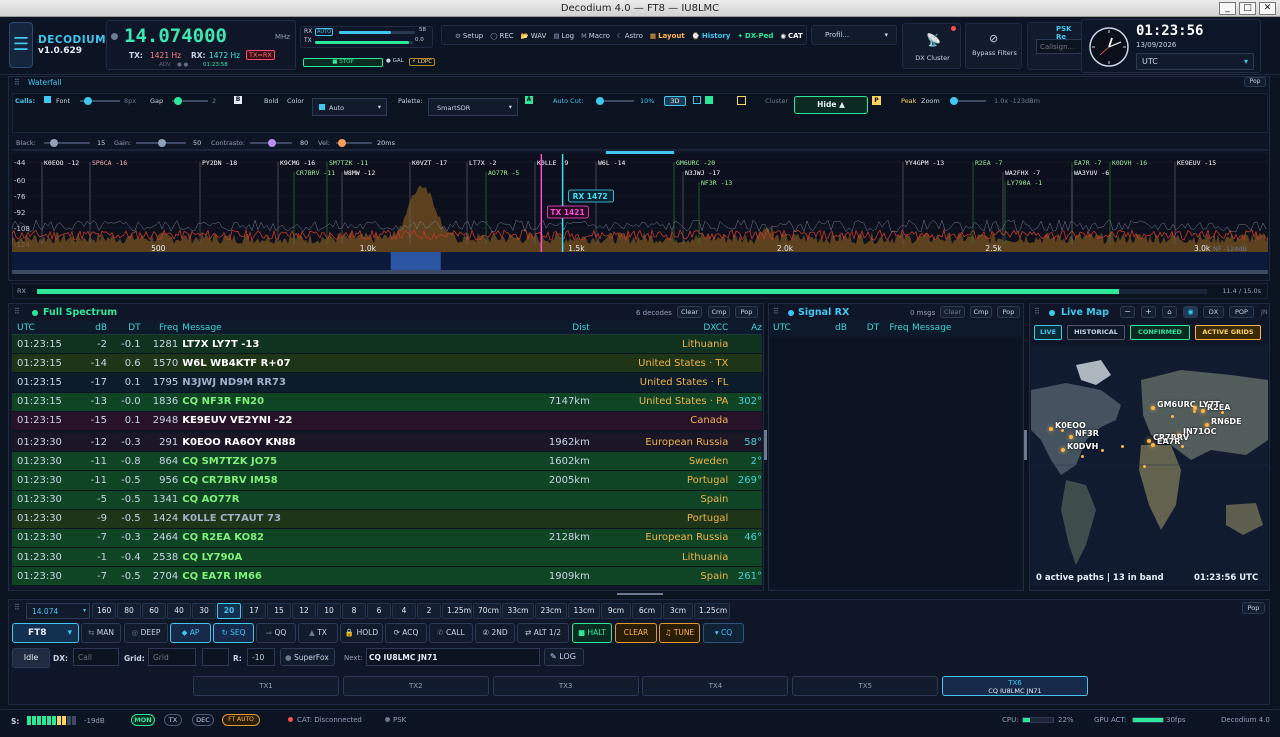 This screenshot has width=1280, height=737. Describe the element at coordinates (584, 611) in the screenshot. I see `band-button-13cm: 13cm` at that location.